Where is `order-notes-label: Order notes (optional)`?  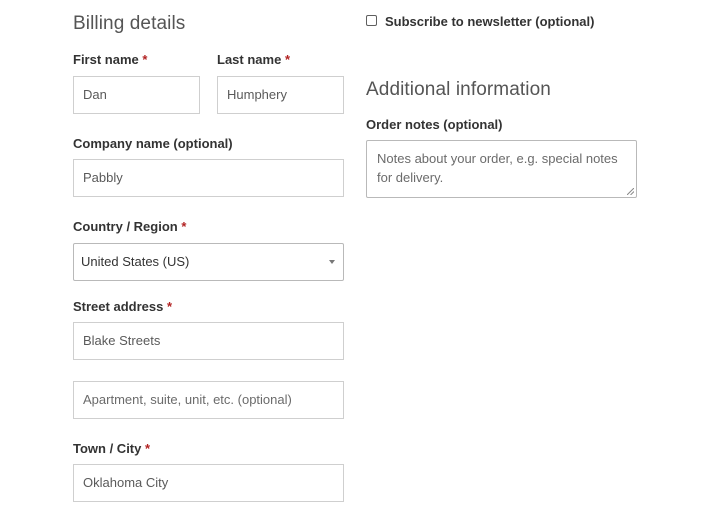
order-notes-label: Order notes (optional) is located at coordinates (434, 124).